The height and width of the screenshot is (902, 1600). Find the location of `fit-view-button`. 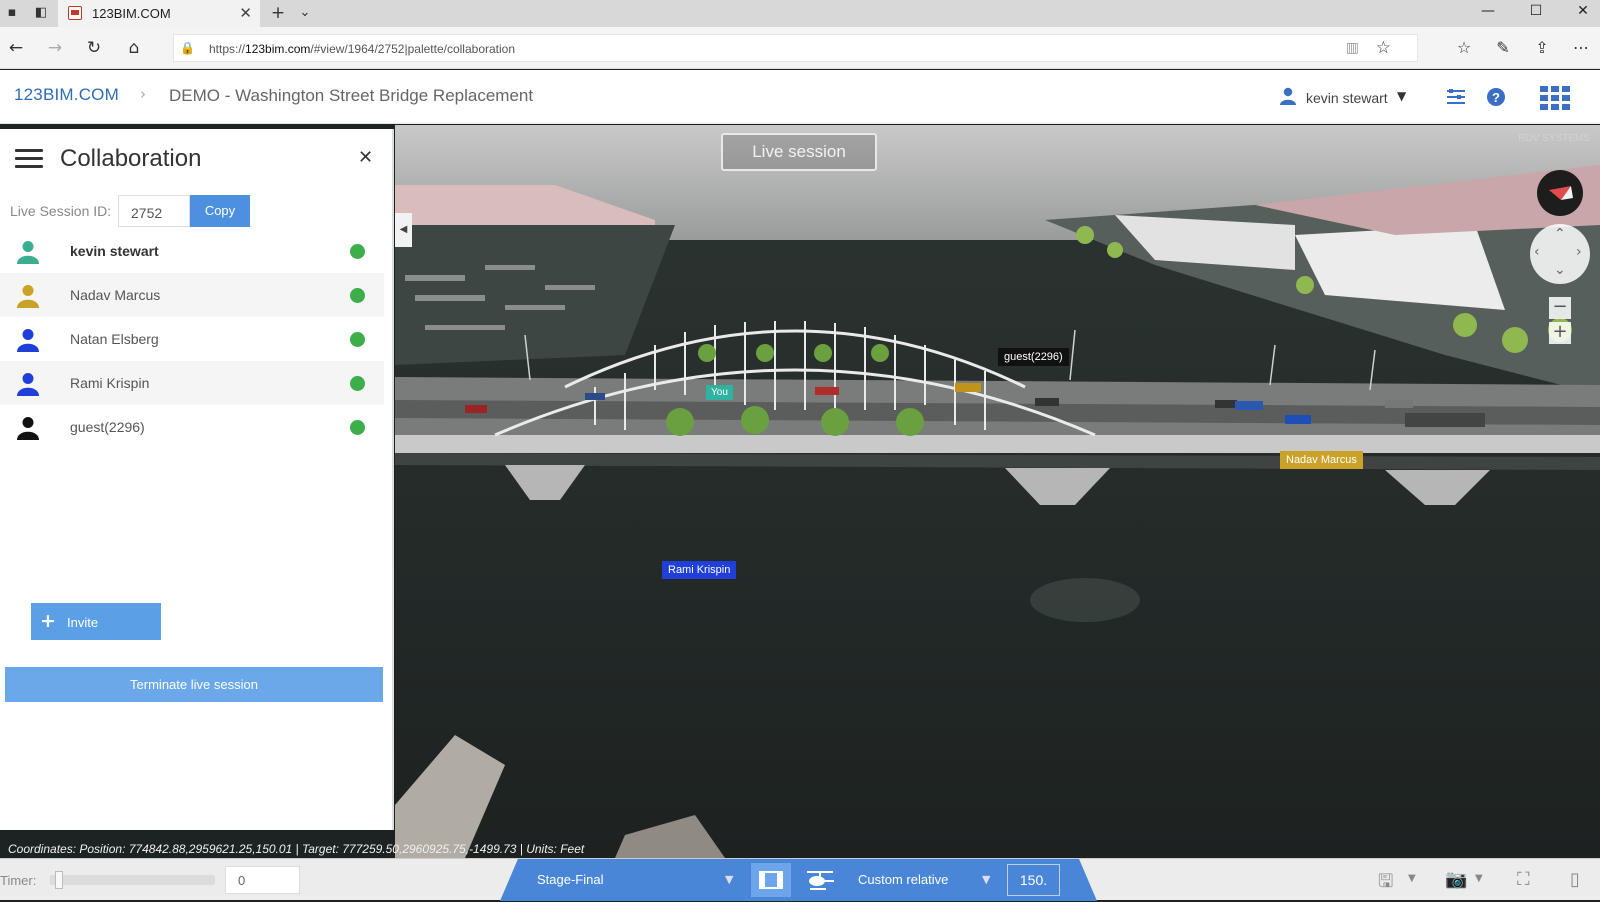

fit-view-button is located at coordinates (771, 880).